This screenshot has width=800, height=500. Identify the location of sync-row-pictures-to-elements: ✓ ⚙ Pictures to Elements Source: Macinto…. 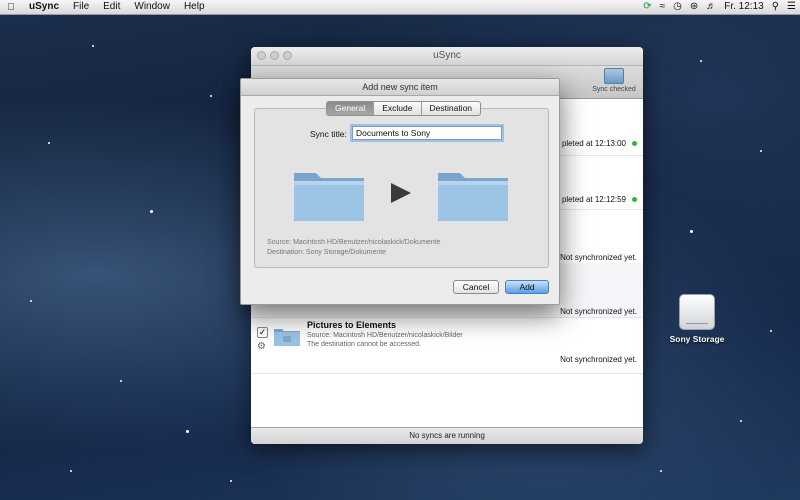
(447, 345).